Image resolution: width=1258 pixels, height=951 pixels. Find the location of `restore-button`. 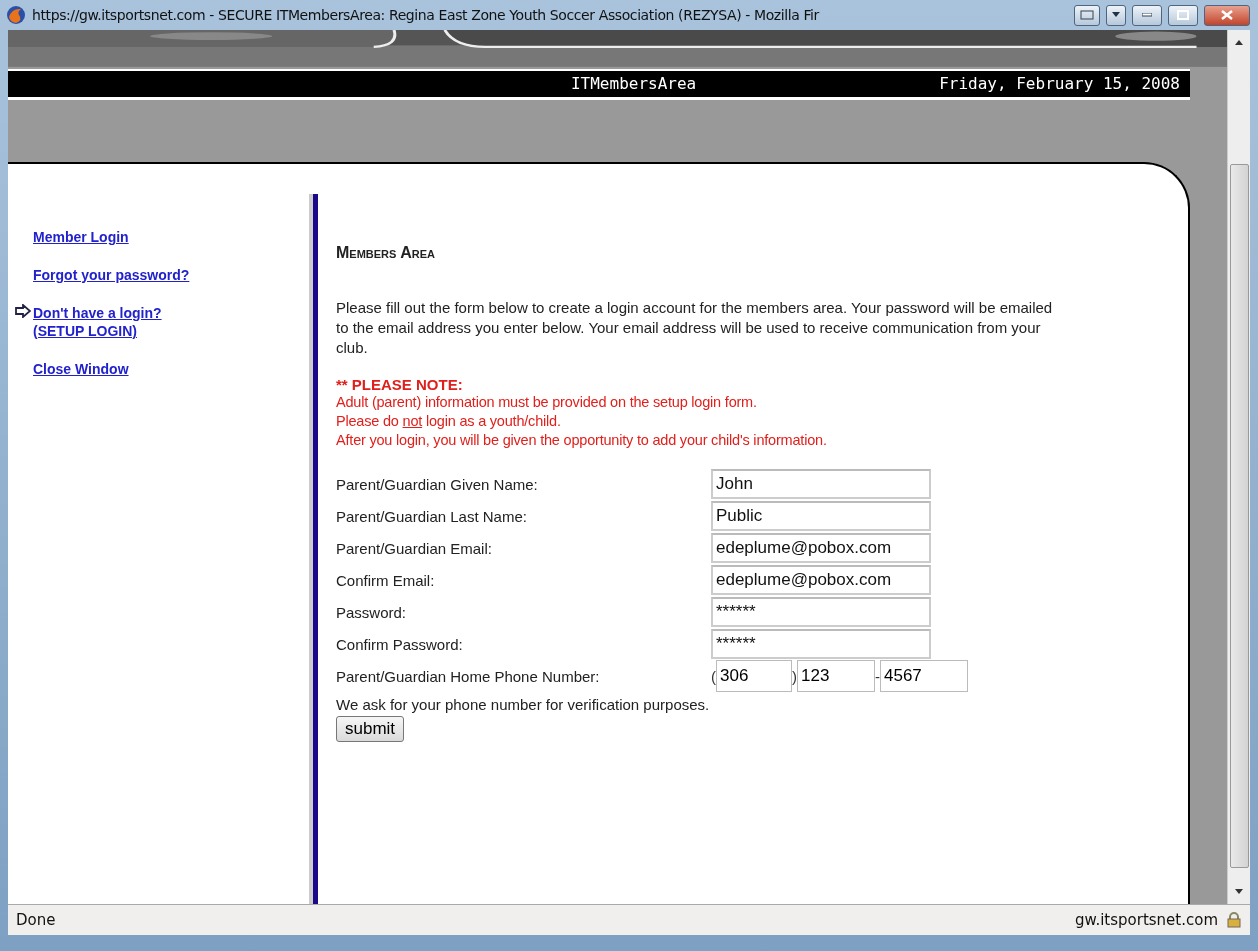

restore-button is located at coordinates (1087, 15).